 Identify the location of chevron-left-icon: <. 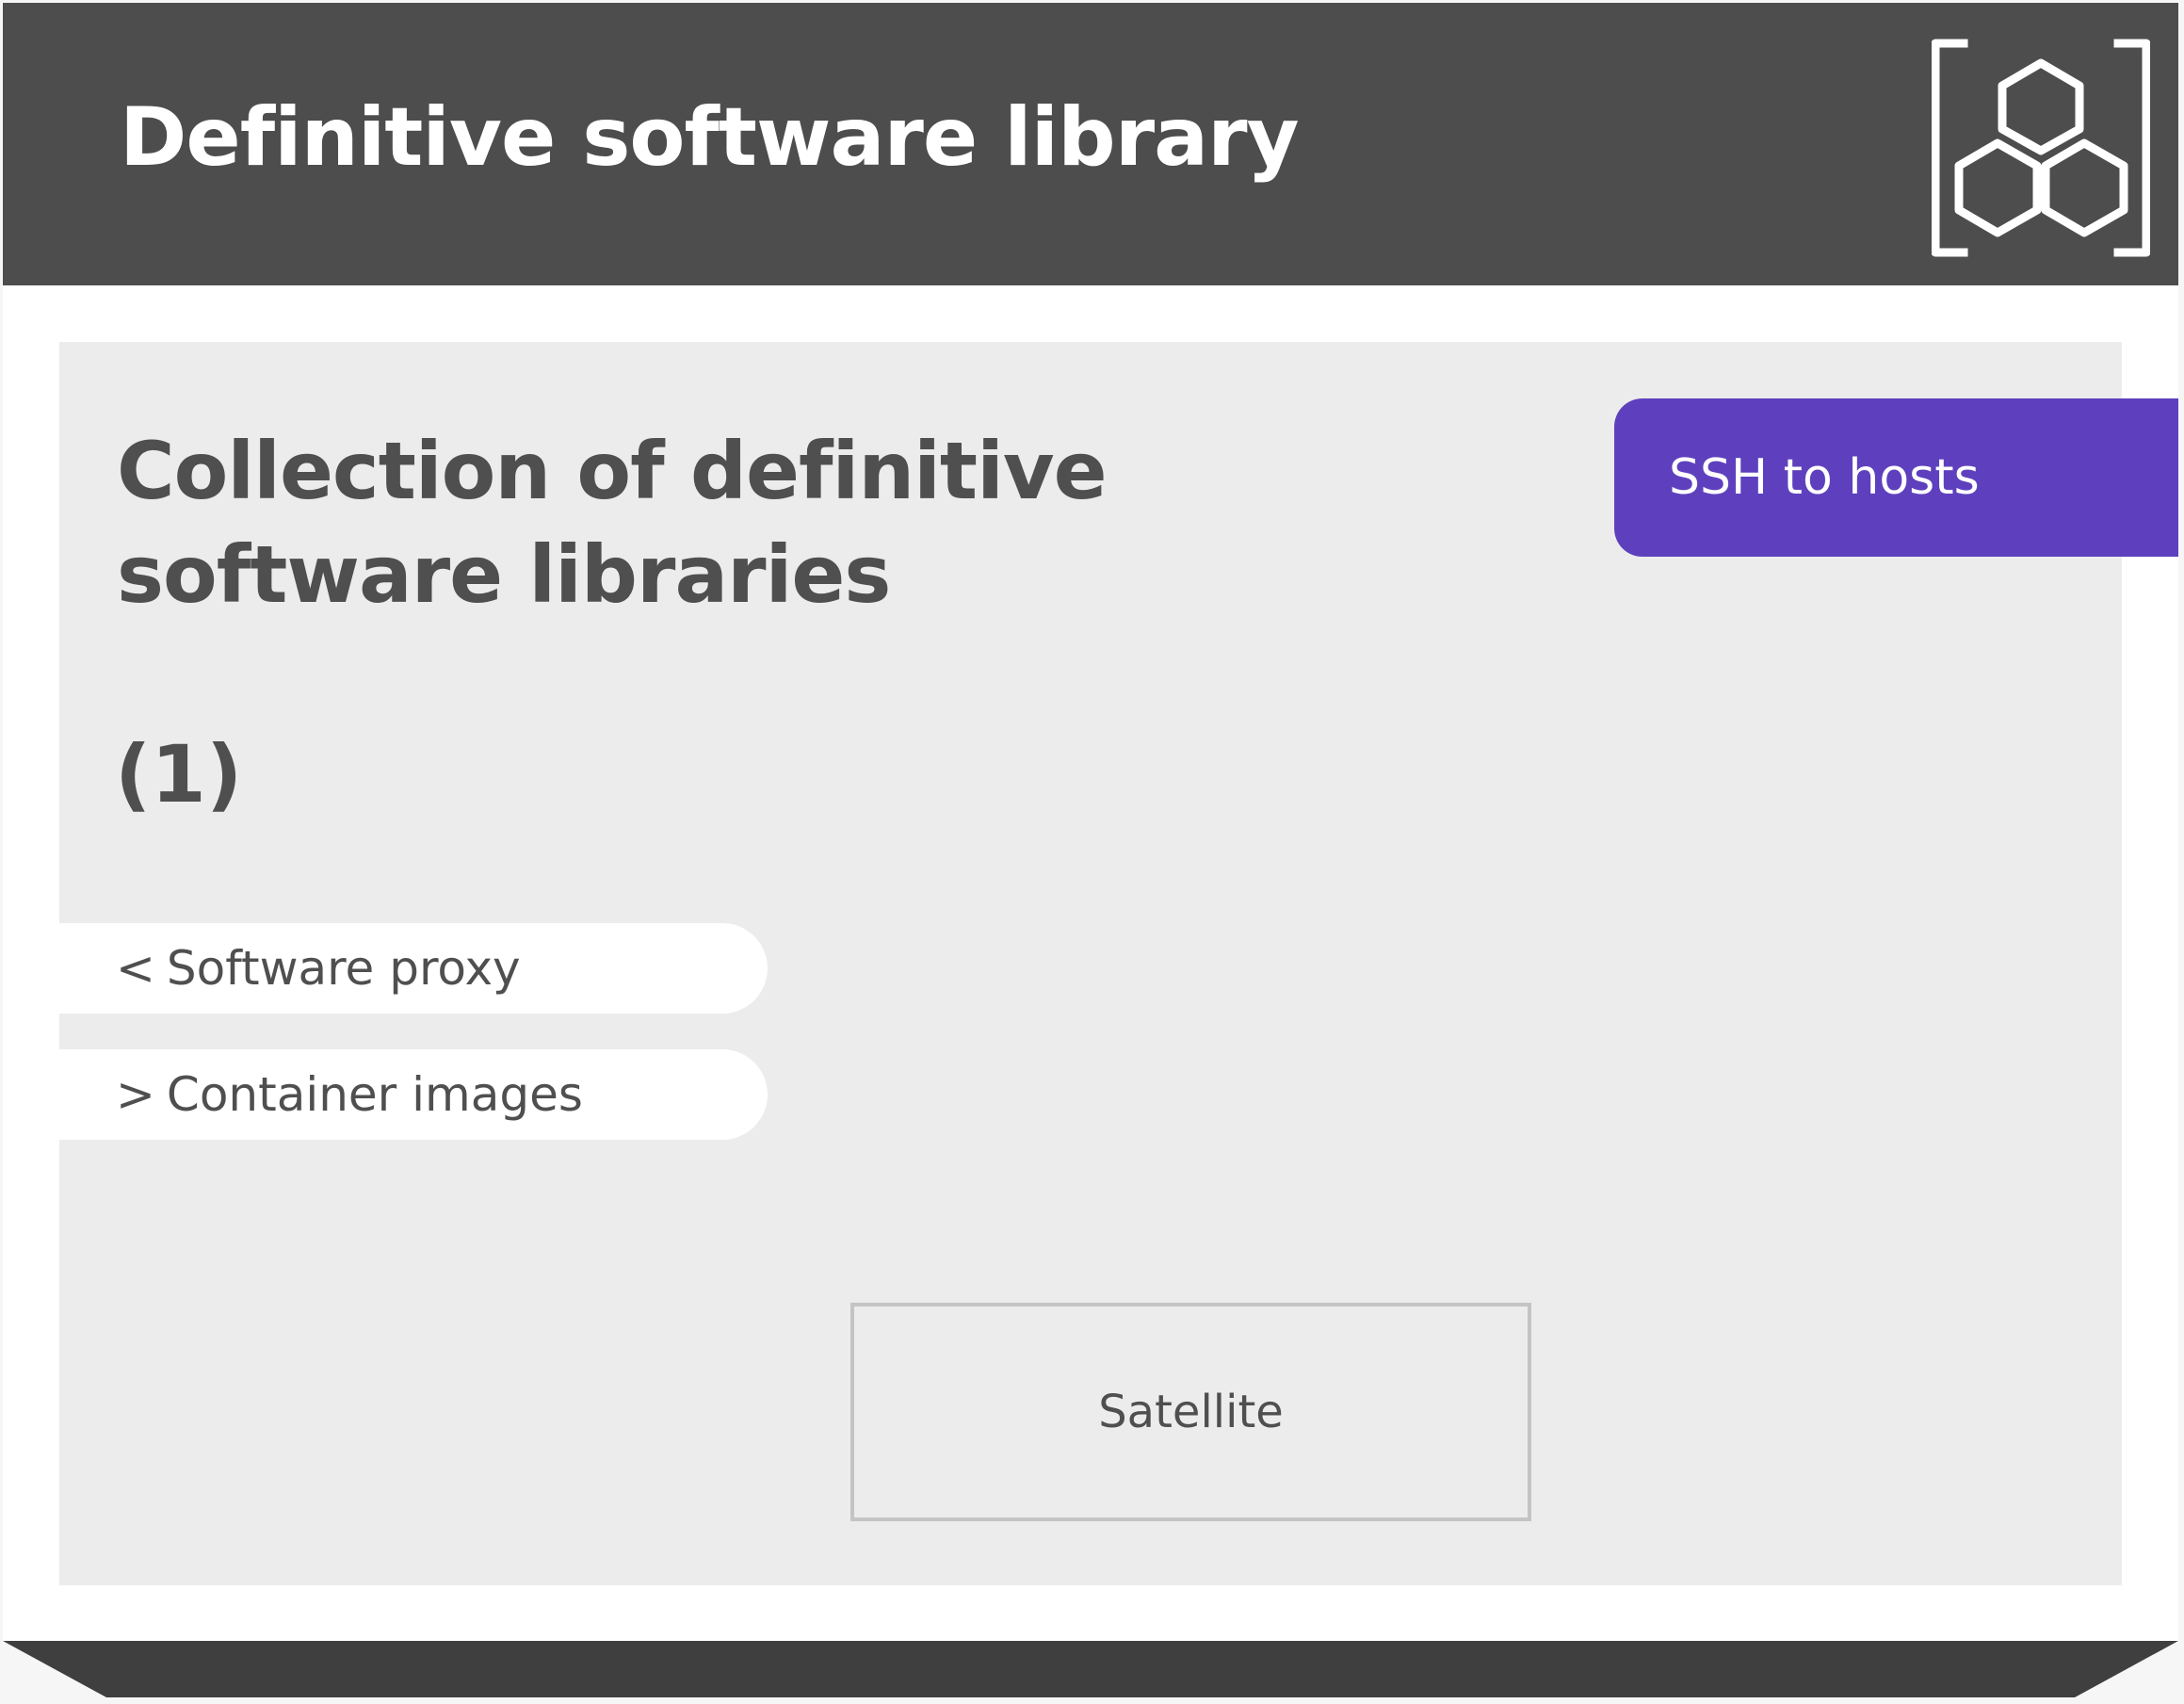
(135, 969).